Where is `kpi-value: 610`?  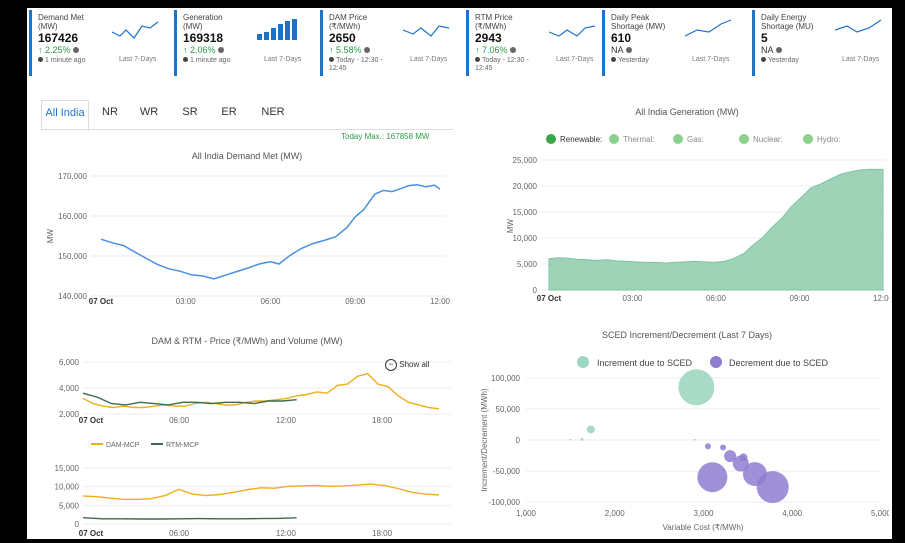
kpi-value: 610 is located at coordinates (621, 38).